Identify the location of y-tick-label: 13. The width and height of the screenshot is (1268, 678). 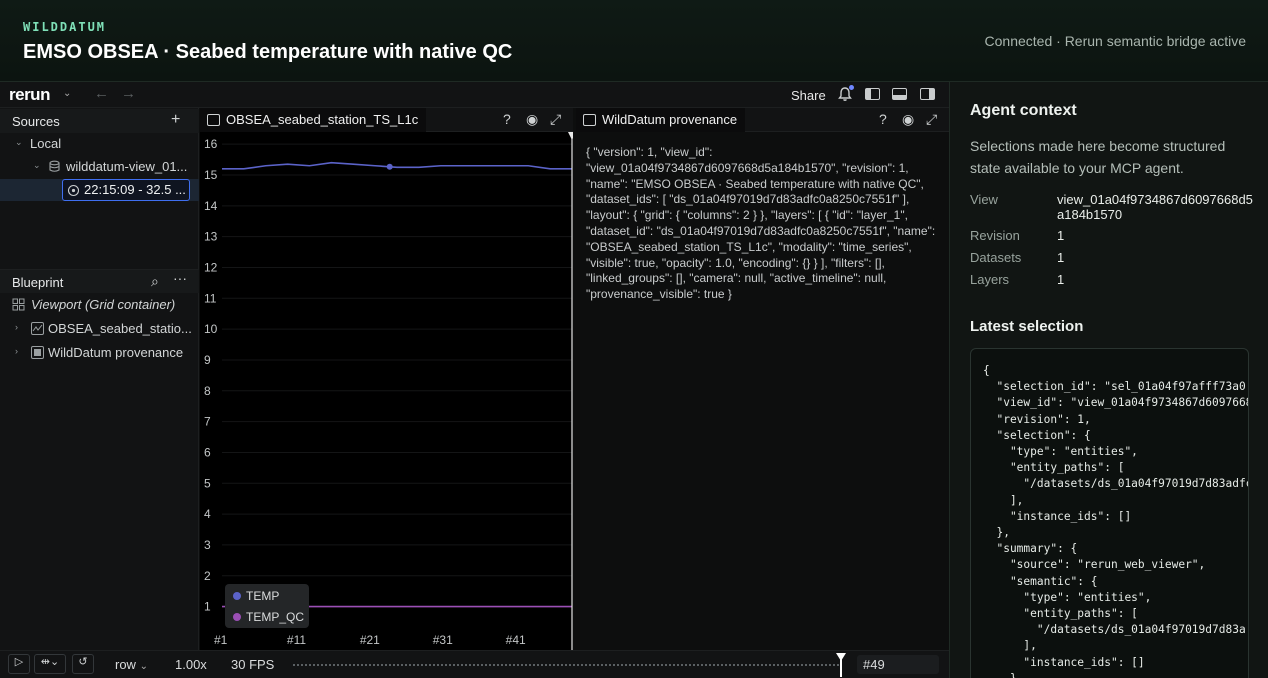
(211, 237).